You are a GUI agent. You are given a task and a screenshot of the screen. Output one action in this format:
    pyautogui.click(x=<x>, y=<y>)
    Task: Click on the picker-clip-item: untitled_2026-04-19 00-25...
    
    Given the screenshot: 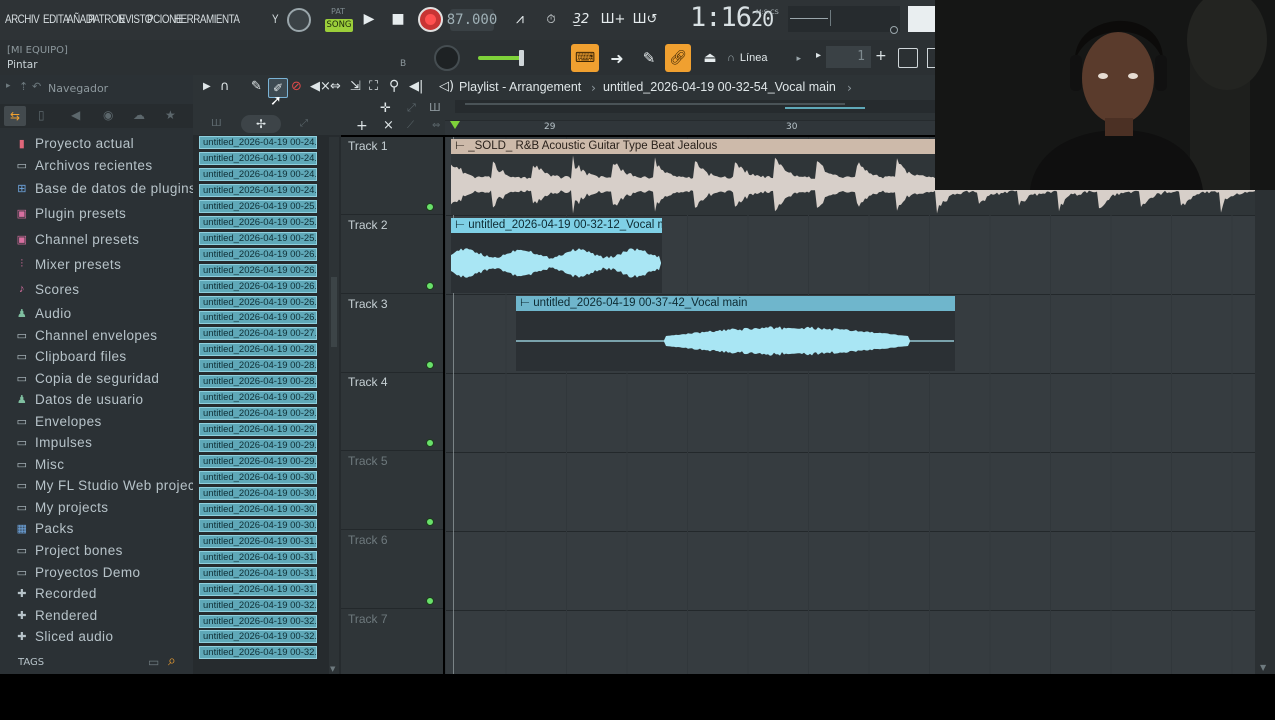 What is the action you would take?
    pyautogui.click(x=258, y=206)
    